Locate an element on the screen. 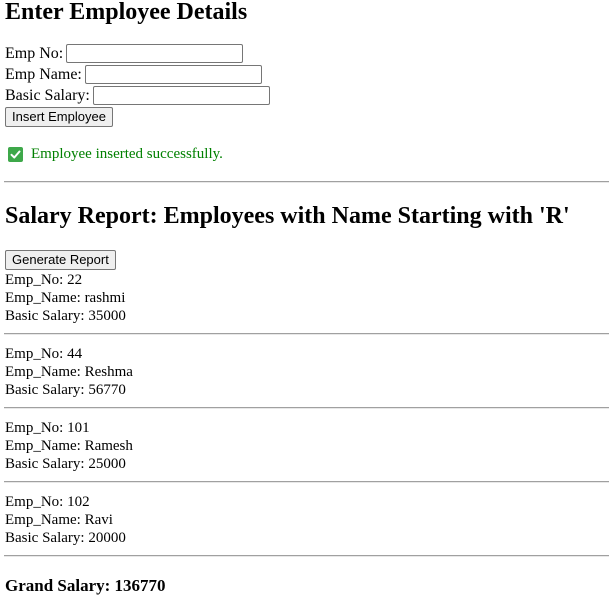  emp-name-text: Emp_Name: rashmi is located at coordinates (65, 298).